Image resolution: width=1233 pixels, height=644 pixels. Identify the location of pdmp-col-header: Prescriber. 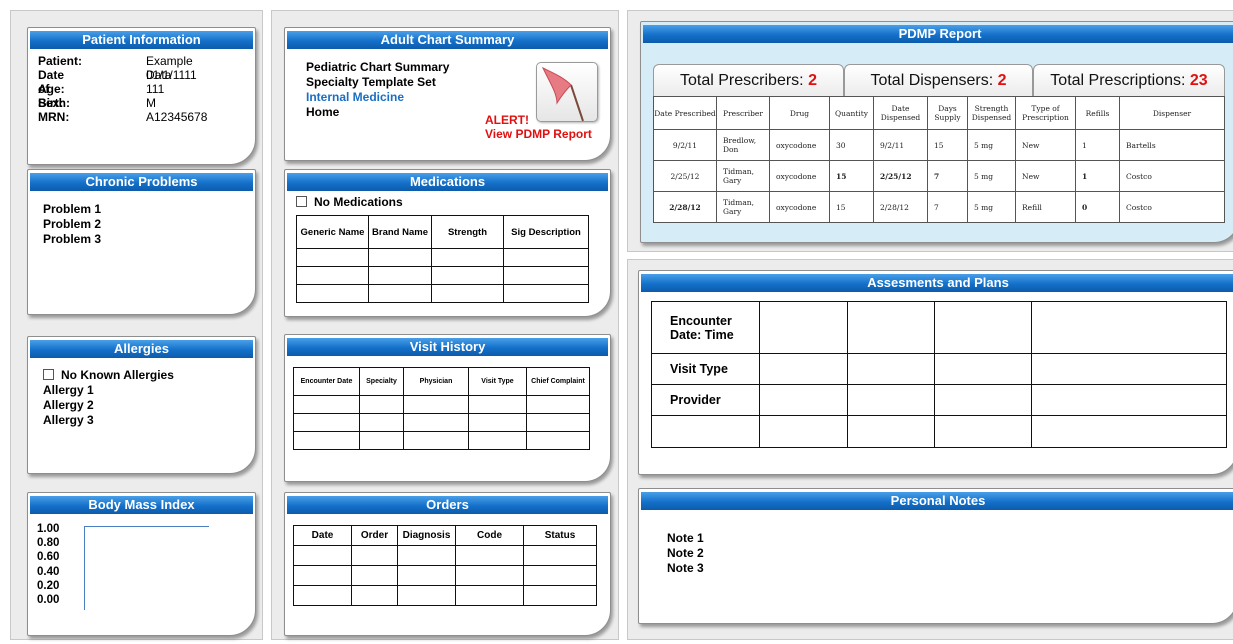
(743, 113).